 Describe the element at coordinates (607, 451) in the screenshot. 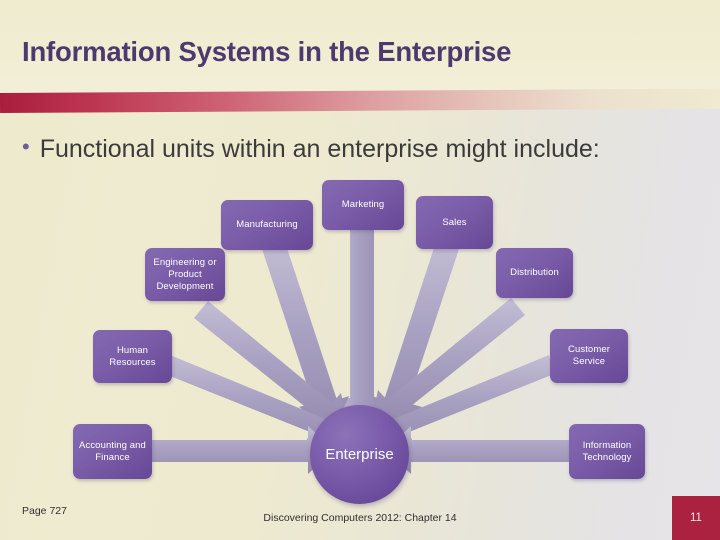

I see `diagram-node-information-technology: Information Technology` at that location.